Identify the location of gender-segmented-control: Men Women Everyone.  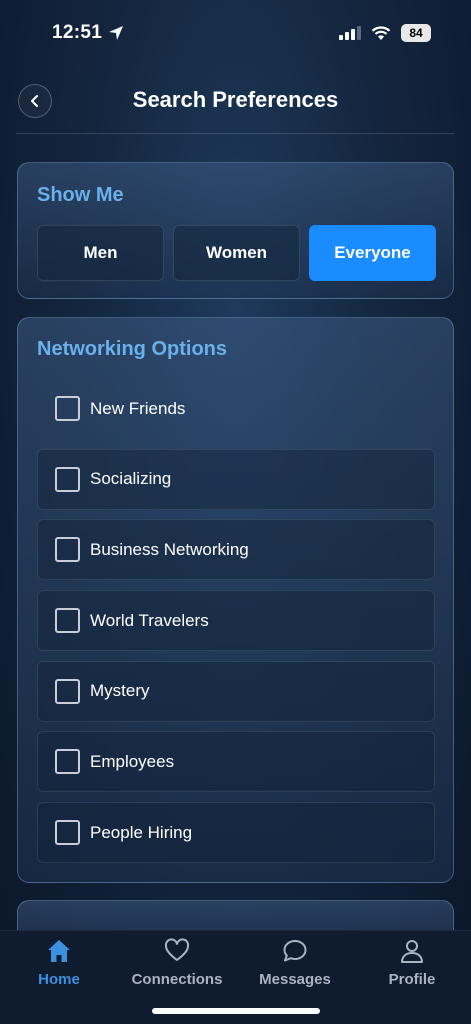
(236, 253).